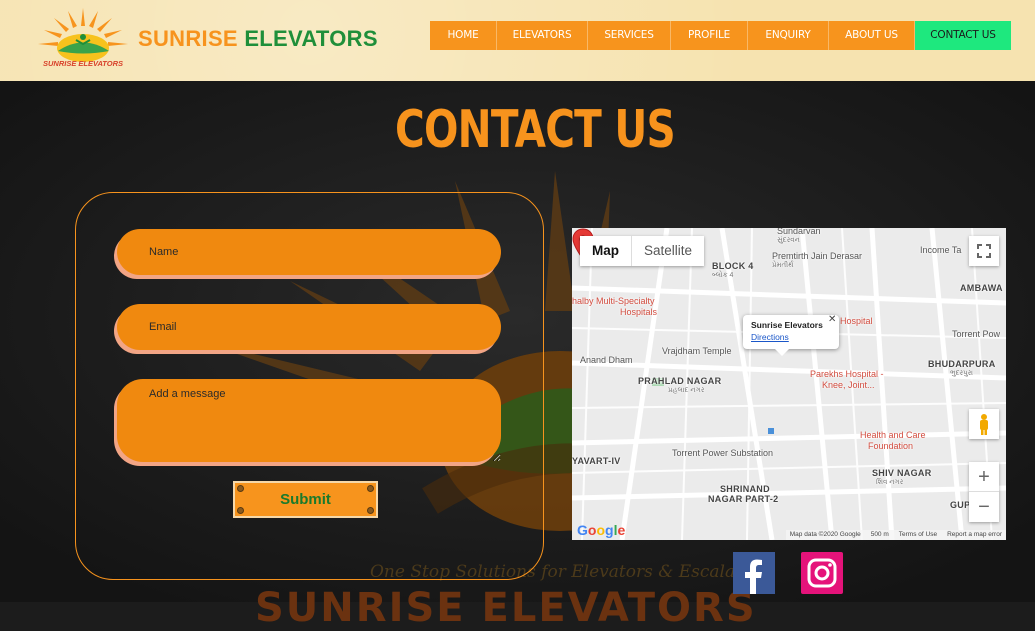 The height and width of the screenshot is (631, 1035). I want to click on submit-label: Submit, so click(305, 499).